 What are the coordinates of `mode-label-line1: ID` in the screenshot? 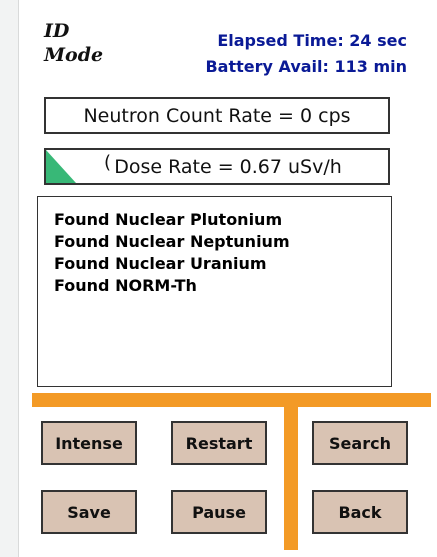 It's located at (57, 31).